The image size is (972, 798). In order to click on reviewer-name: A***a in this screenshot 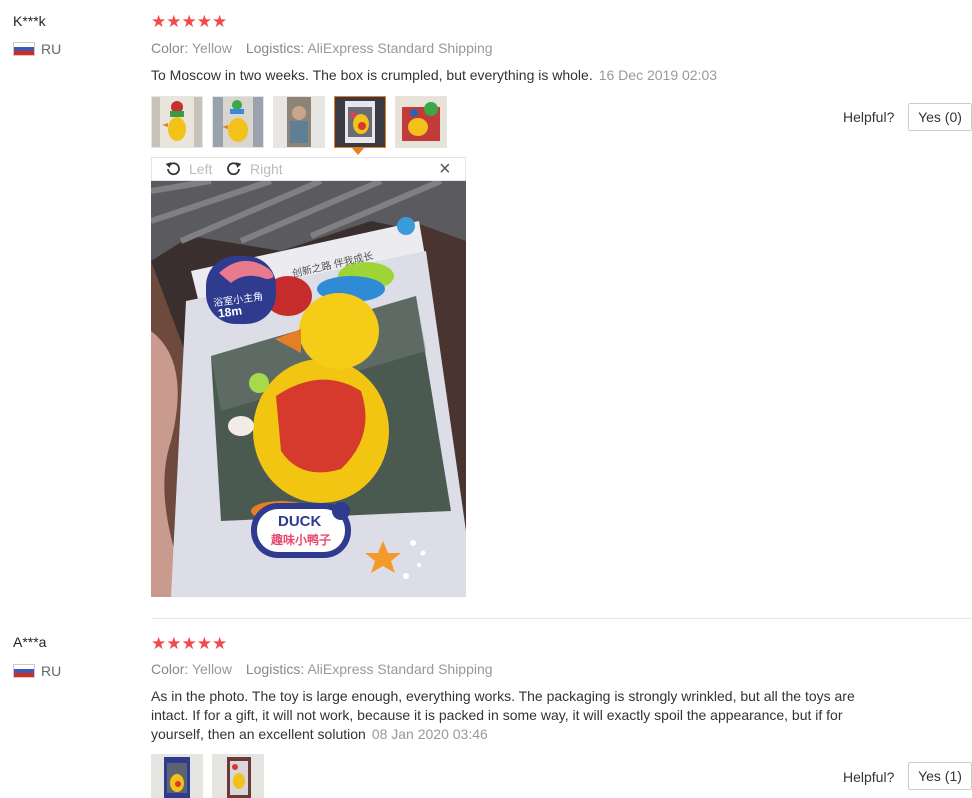, I will do `click(30, 642)`.